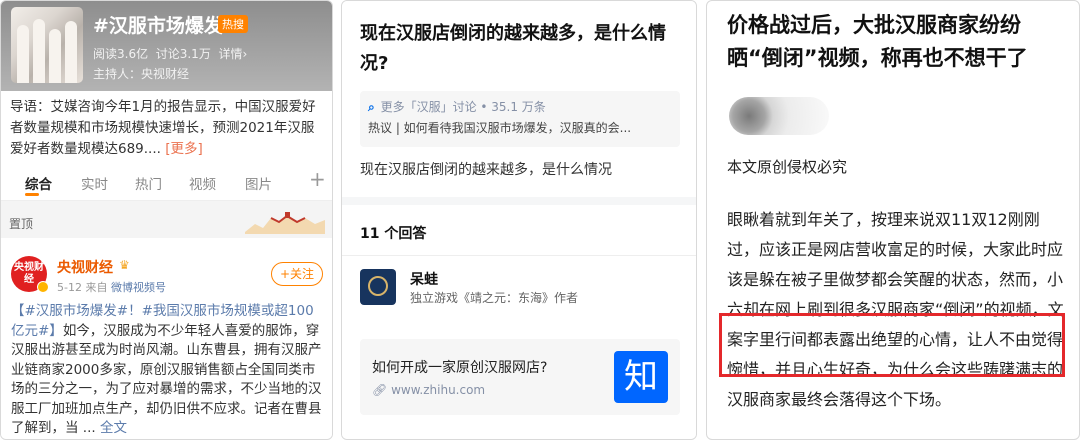  Describe the element at coordinates (438, 390) in the screenshot. I see `link-url-text: www.zhihu.com` at that location.